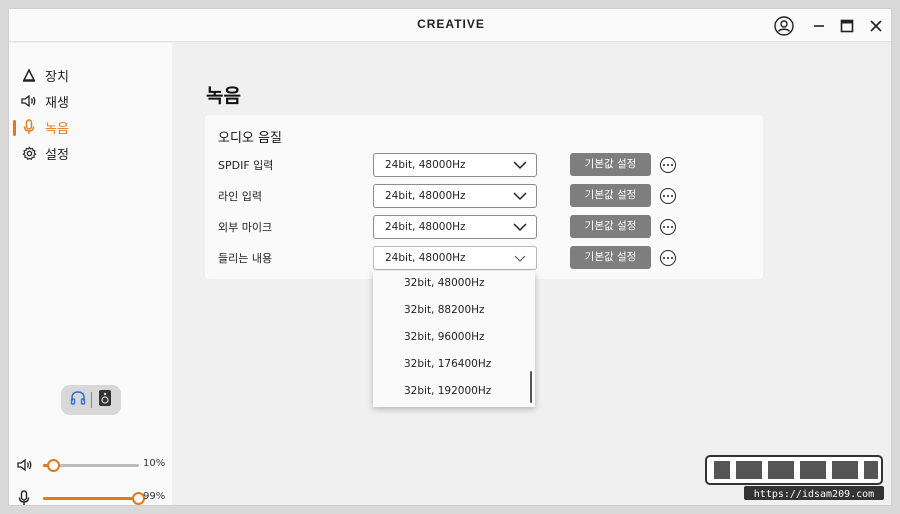  What do you see at coordinates (610, 164) in the screenshot?
I see `spdif-default-button: 기본값 설정` at bounding box center [610, 164].